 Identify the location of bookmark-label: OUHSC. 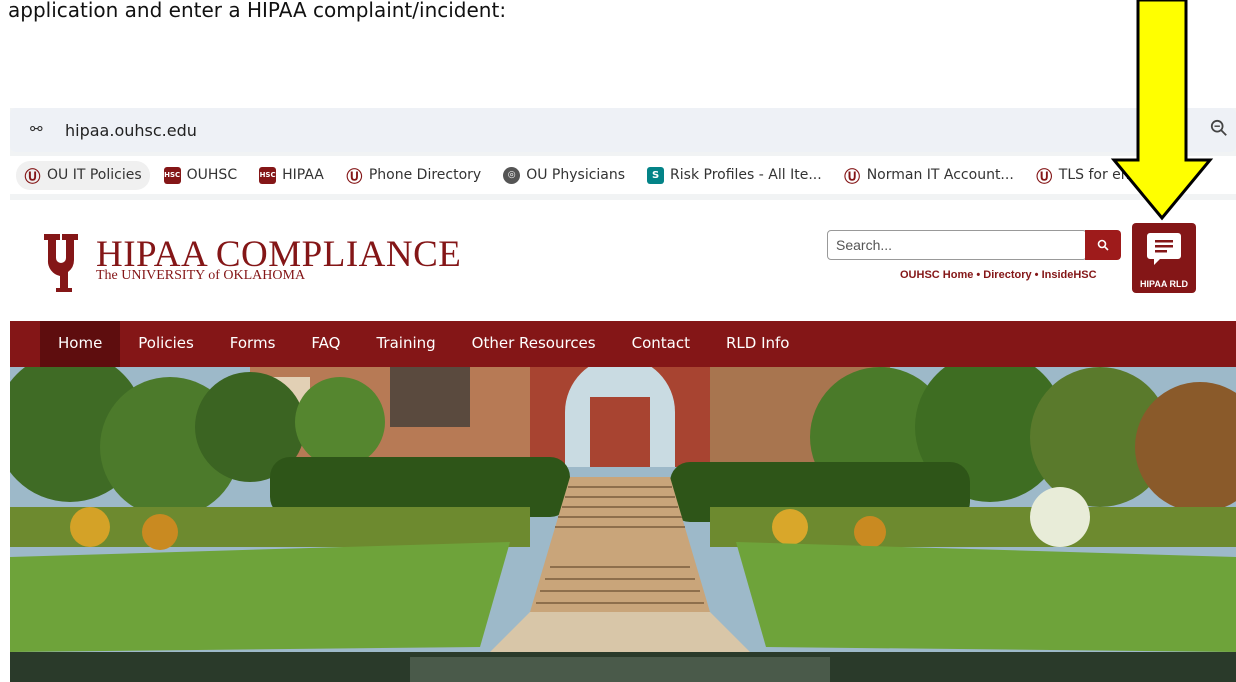
(212, 175).